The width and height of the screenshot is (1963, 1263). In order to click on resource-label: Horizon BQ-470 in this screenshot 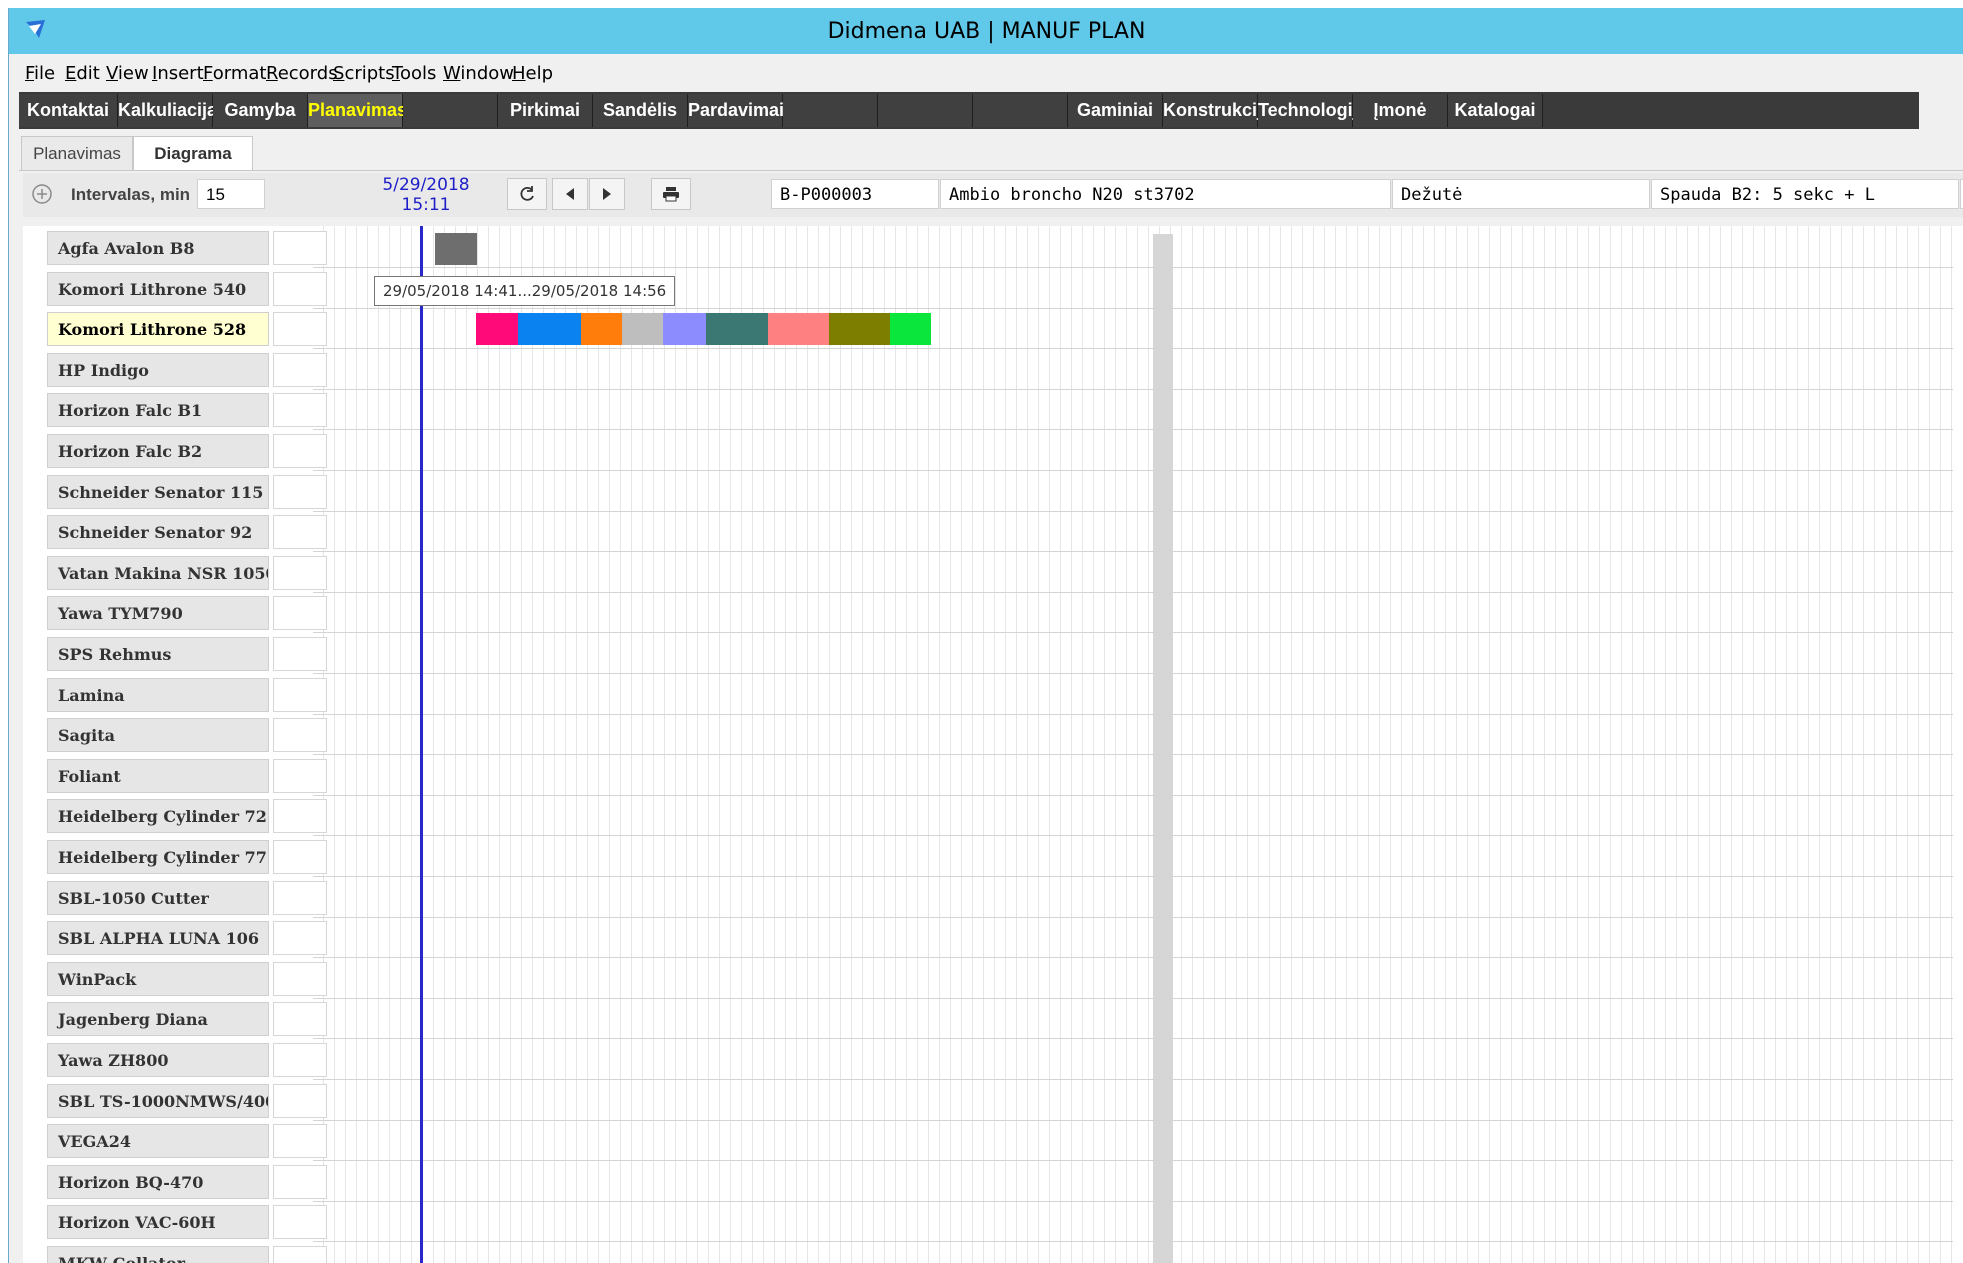, I will do `click(158, 1181)`.